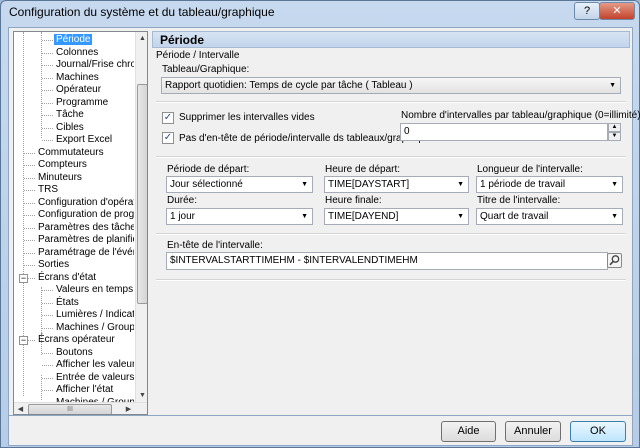  I want to click on start-time-select: TIME[DAYSTART] ▼, so click(396, 184).